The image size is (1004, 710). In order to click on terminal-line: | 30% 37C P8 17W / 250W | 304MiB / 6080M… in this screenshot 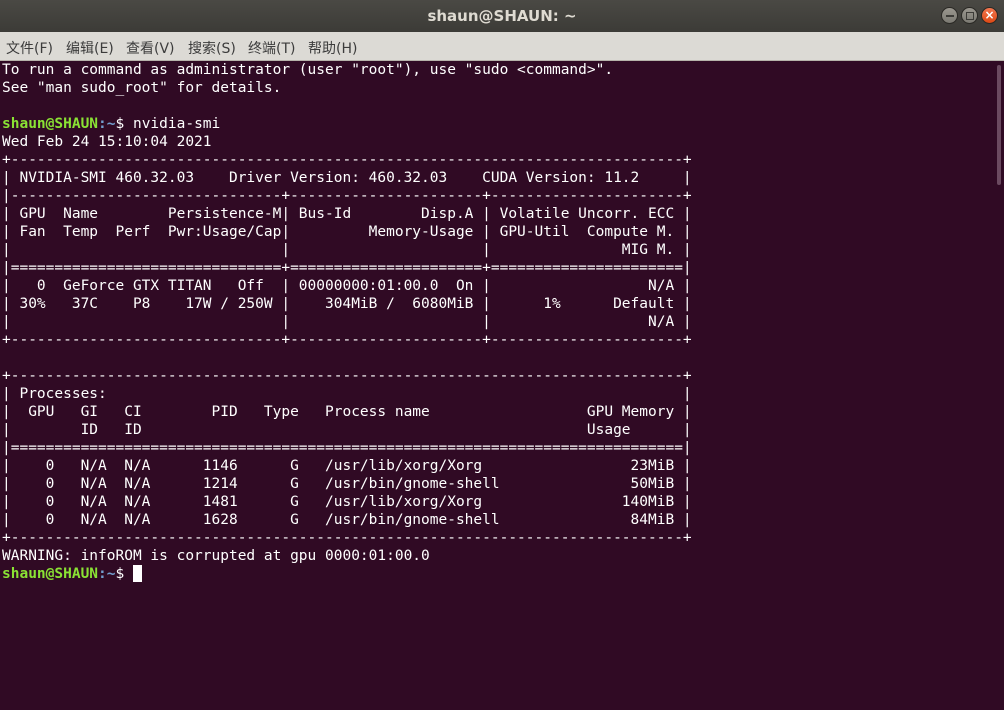, I will do `click(347, 304)`.